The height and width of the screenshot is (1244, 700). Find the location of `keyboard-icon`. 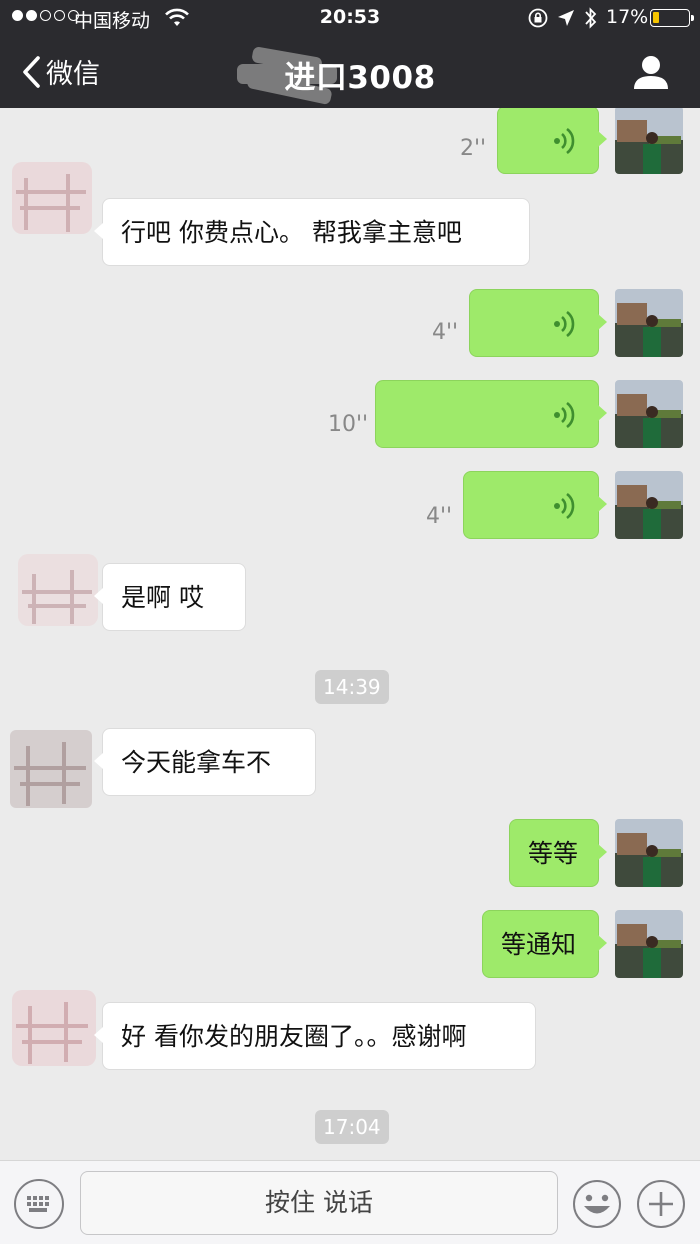

keyboard-icon is located at coordinates (38, 1204).